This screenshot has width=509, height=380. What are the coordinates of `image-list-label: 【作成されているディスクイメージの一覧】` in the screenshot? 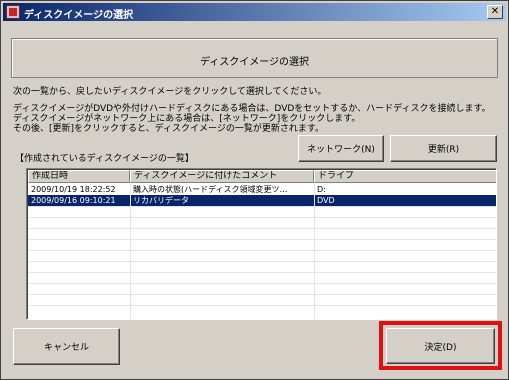 It's located at (104, 159).